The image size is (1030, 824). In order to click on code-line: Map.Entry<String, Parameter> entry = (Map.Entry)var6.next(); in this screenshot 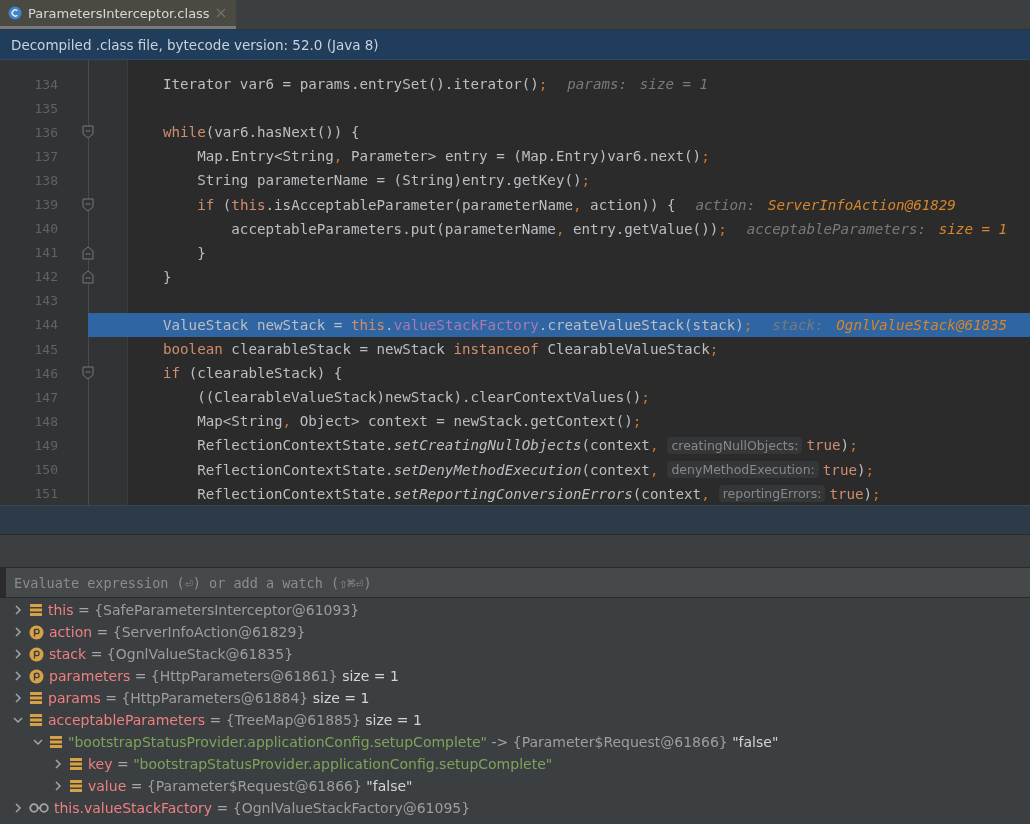, I will do `click(453, 156)`.